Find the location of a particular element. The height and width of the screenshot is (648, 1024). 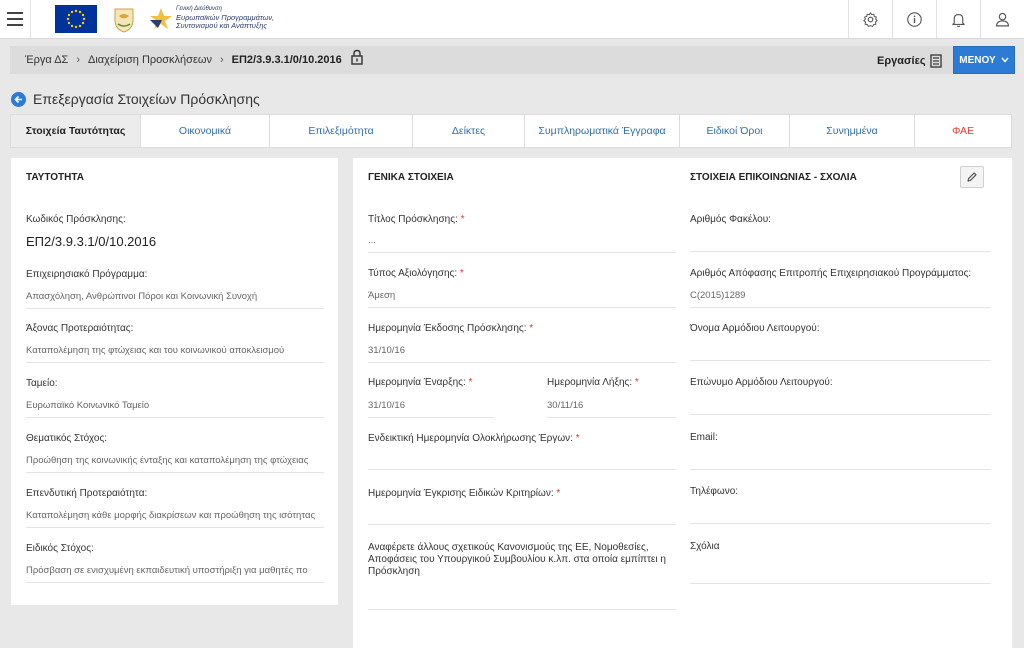

user-button is located at coordinates (1002, 19).